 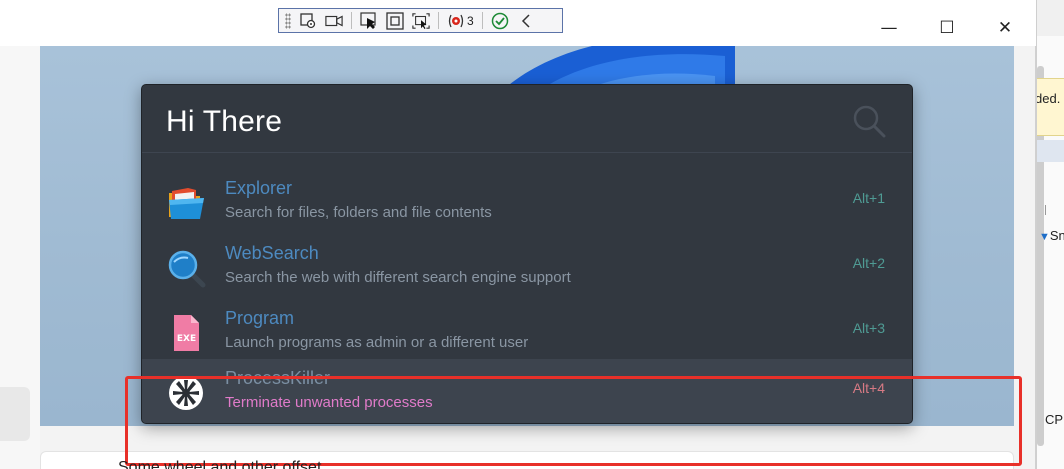 I want to click on breakpoint-icon, so click(x=456, y=21).